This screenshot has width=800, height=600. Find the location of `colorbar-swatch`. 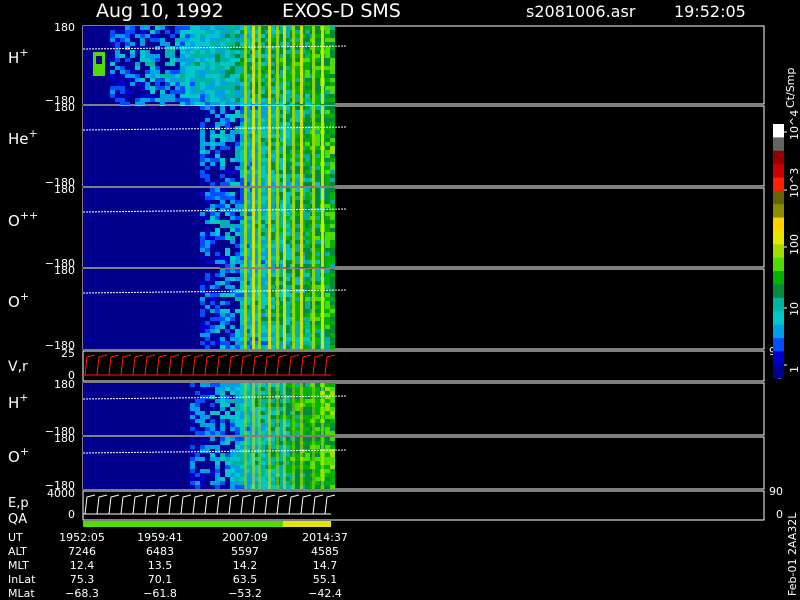

colorbar-swatch is located at coordinates (778, 264).